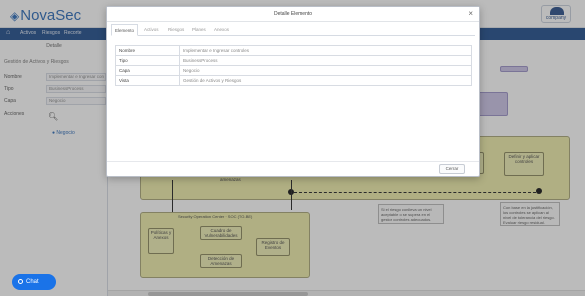 This screenshot has height=296, width=585. I want to click on modal-title: Detalle Elemento, so click(293, 14).